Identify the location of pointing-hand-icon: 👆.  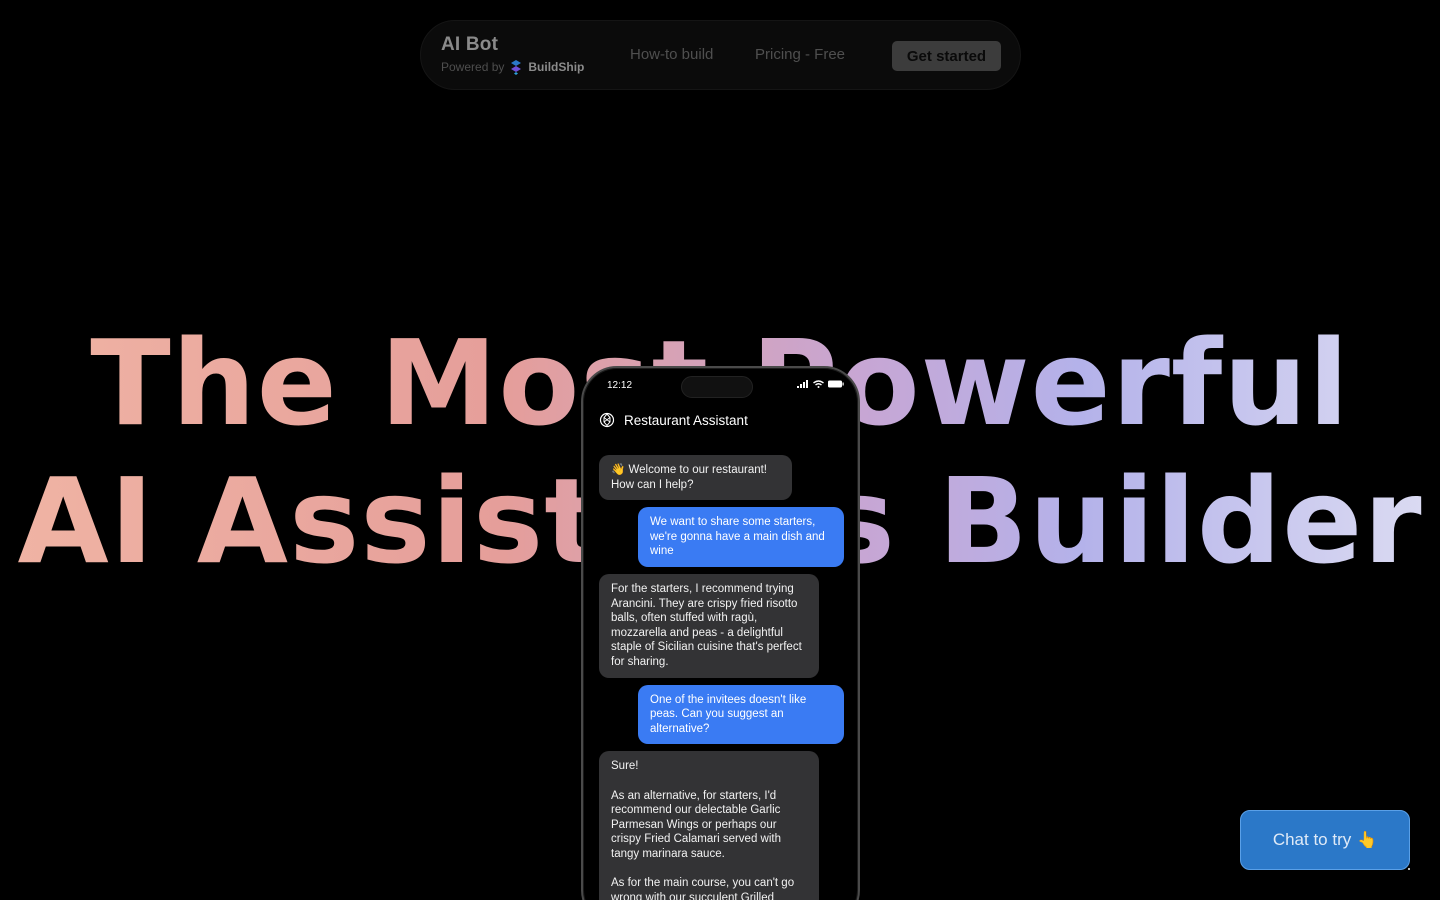
(1367, 840).